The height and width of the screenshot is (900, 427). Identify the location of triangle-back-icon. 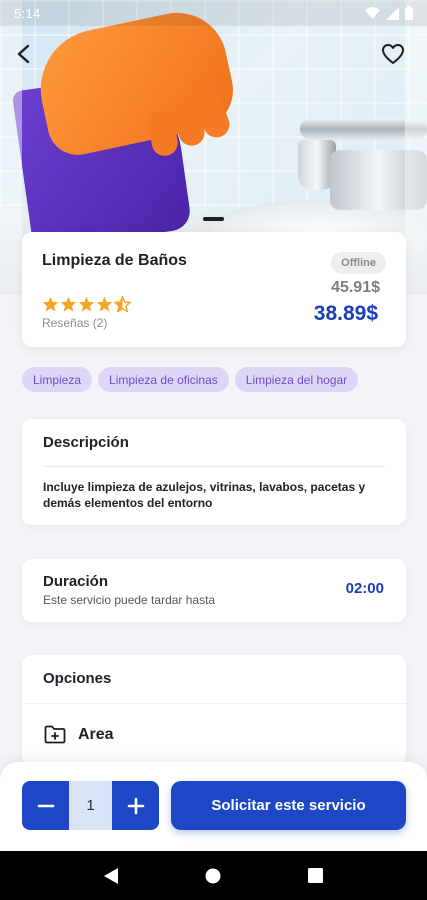
(111, 875).